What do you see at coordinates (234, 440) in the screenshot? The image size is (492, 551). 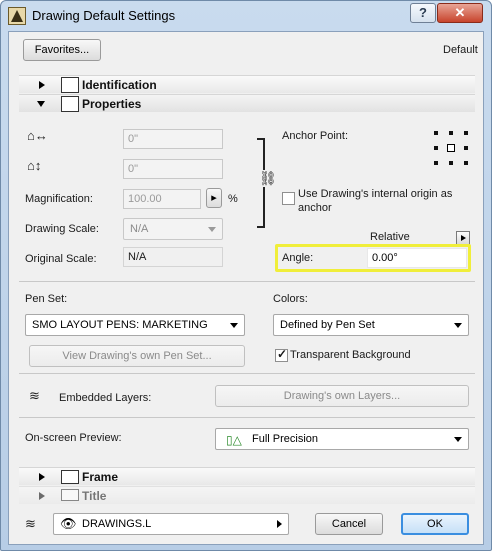 I see `preview-precision-icon: ▯△` at bounding box center [234, 440].